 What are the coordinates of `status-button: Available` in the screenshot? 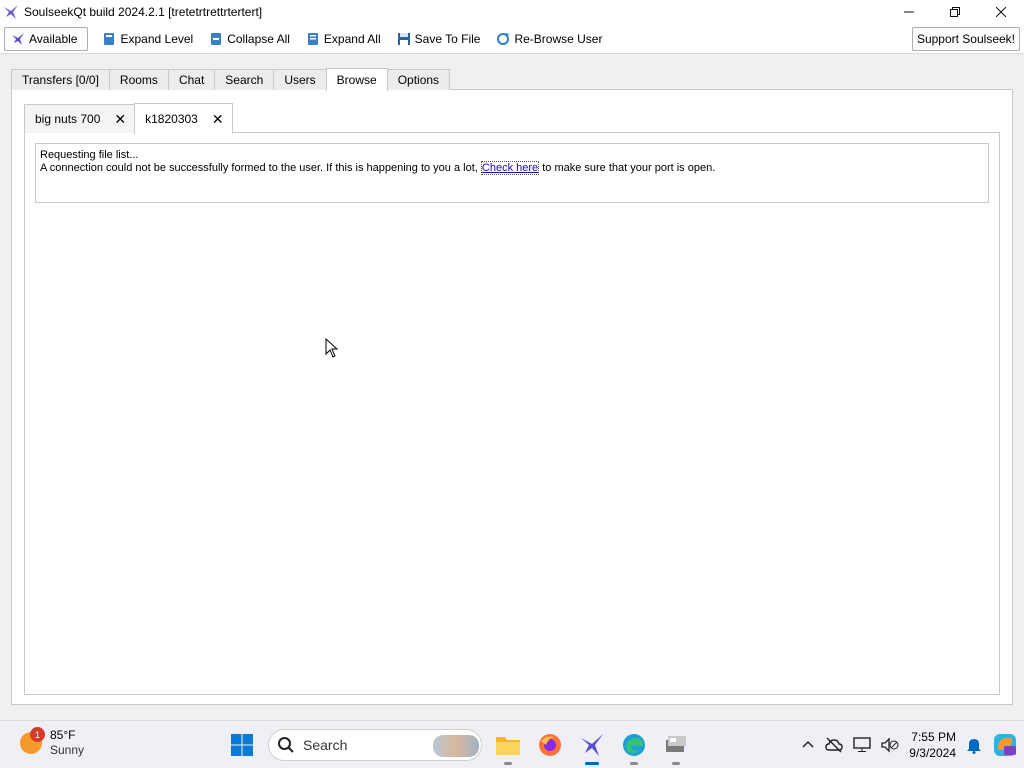 It's located at (46, 38).